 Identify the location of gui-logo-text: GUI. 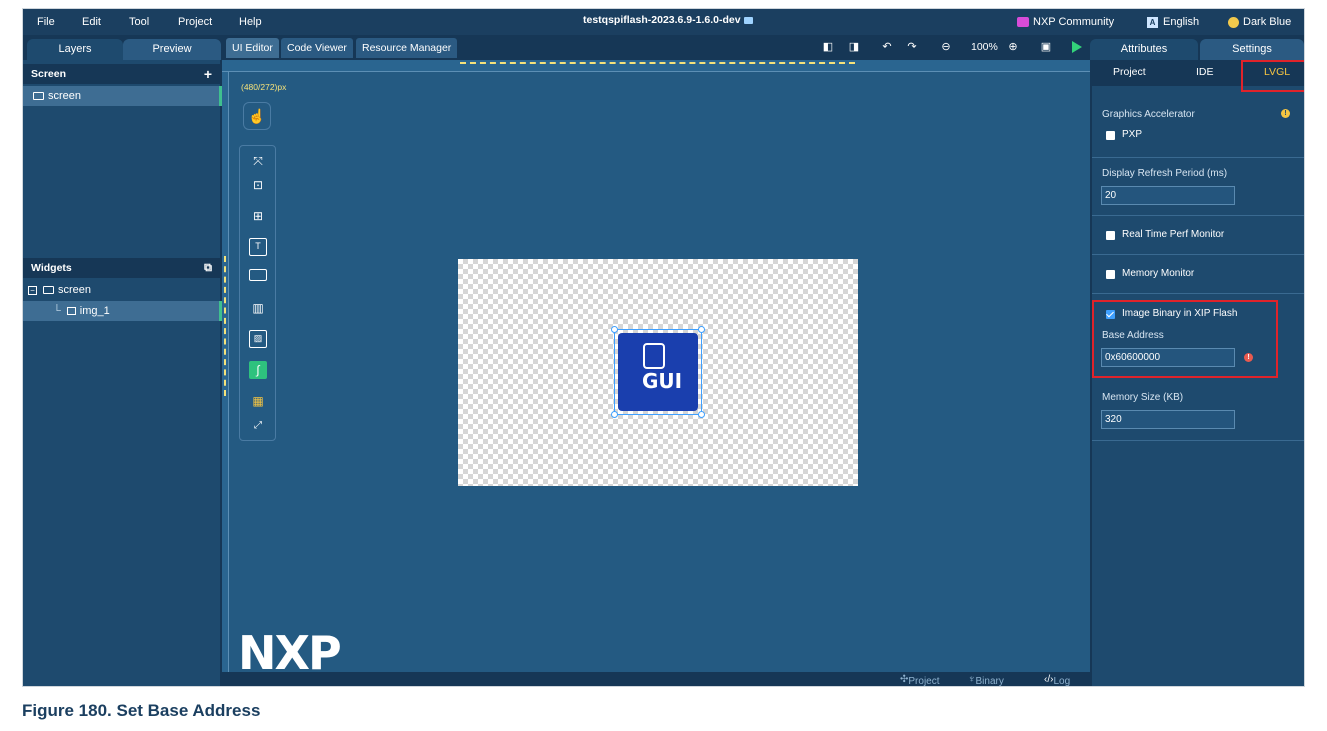
(662, 381).